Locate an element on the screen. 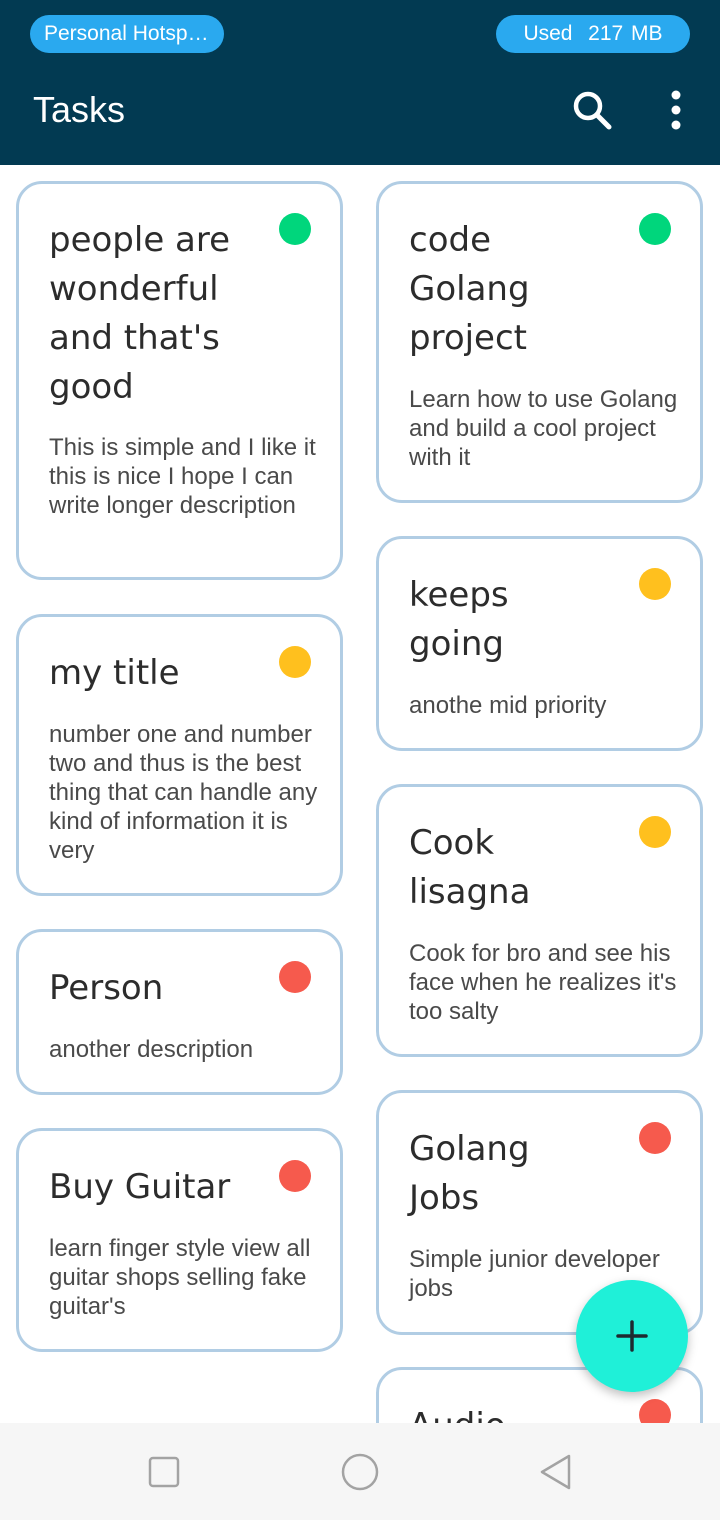 The image size is (720, 1520). task-title: Audio is located at coordinates (509, 1412).